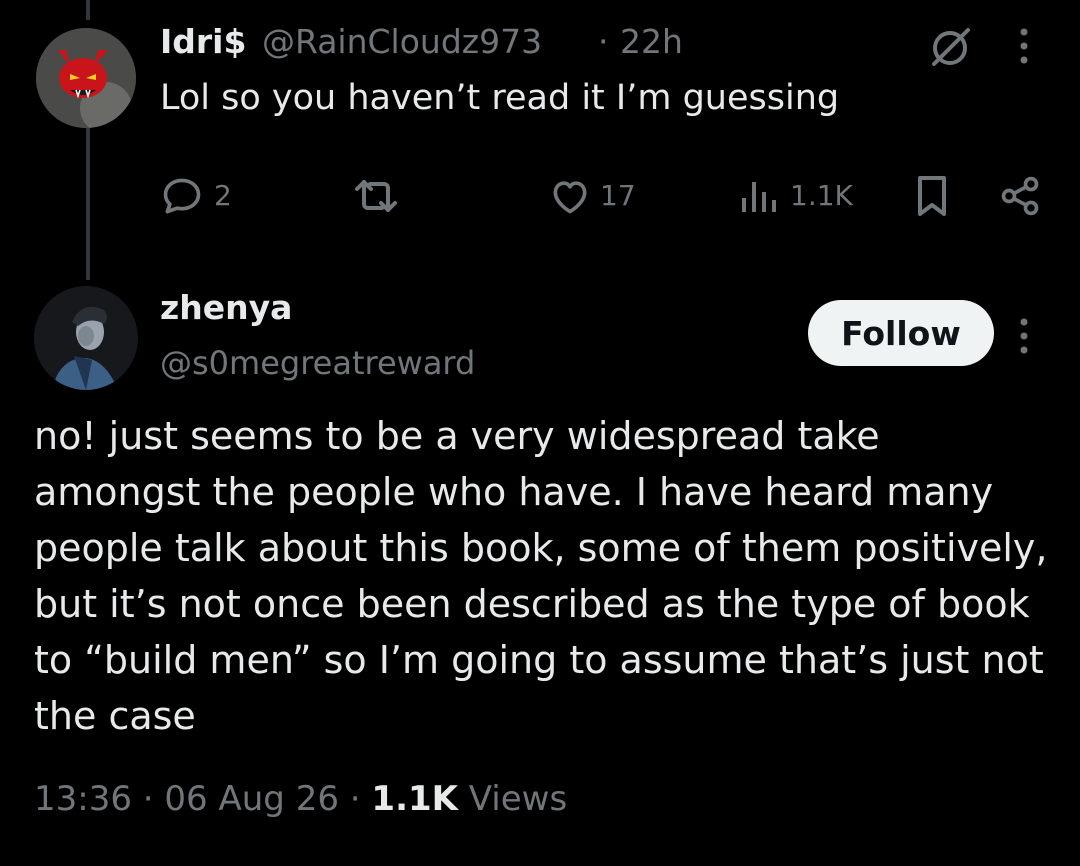  I want to click on reply-avatar, so click(86, 78).